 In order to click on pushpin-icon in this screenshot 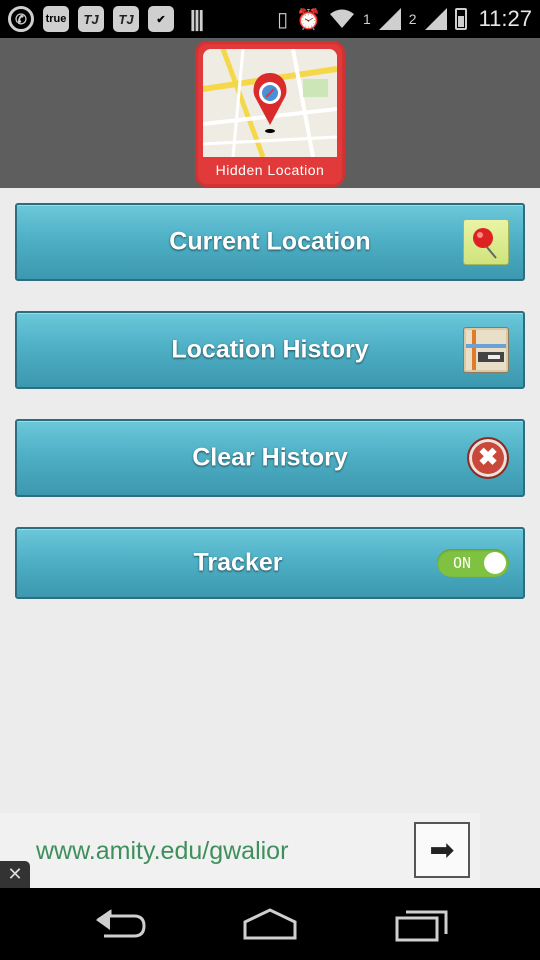, I will do `click(486, 242)`.